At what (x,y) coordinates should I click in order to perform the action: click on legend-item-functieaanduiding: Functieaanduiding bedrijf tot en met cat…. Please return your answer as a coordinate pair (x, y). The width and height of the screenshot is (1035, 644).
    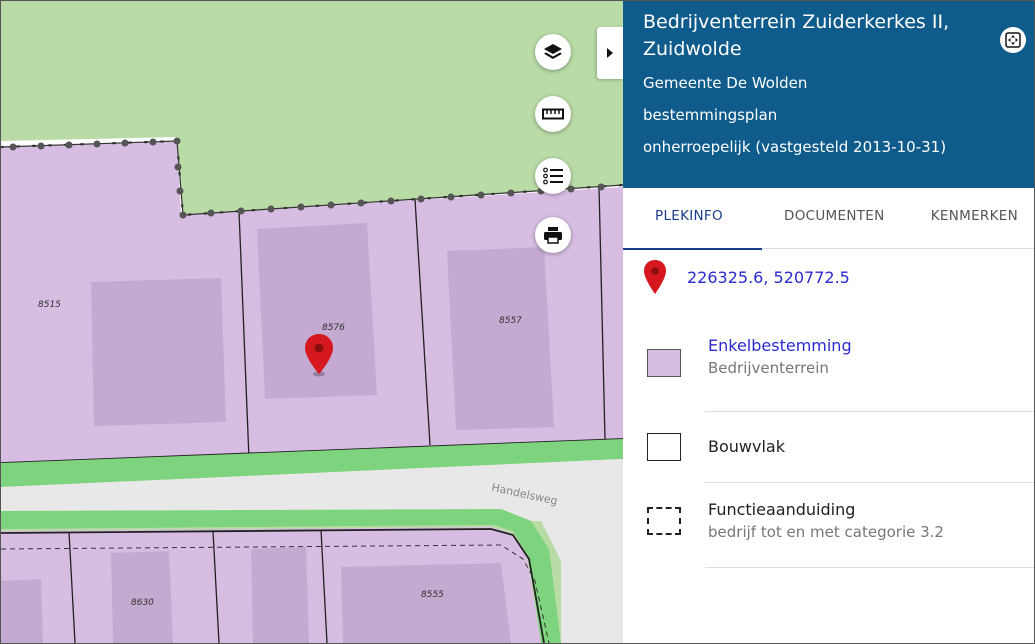
    Looking at the image, I should click on (795, 521).